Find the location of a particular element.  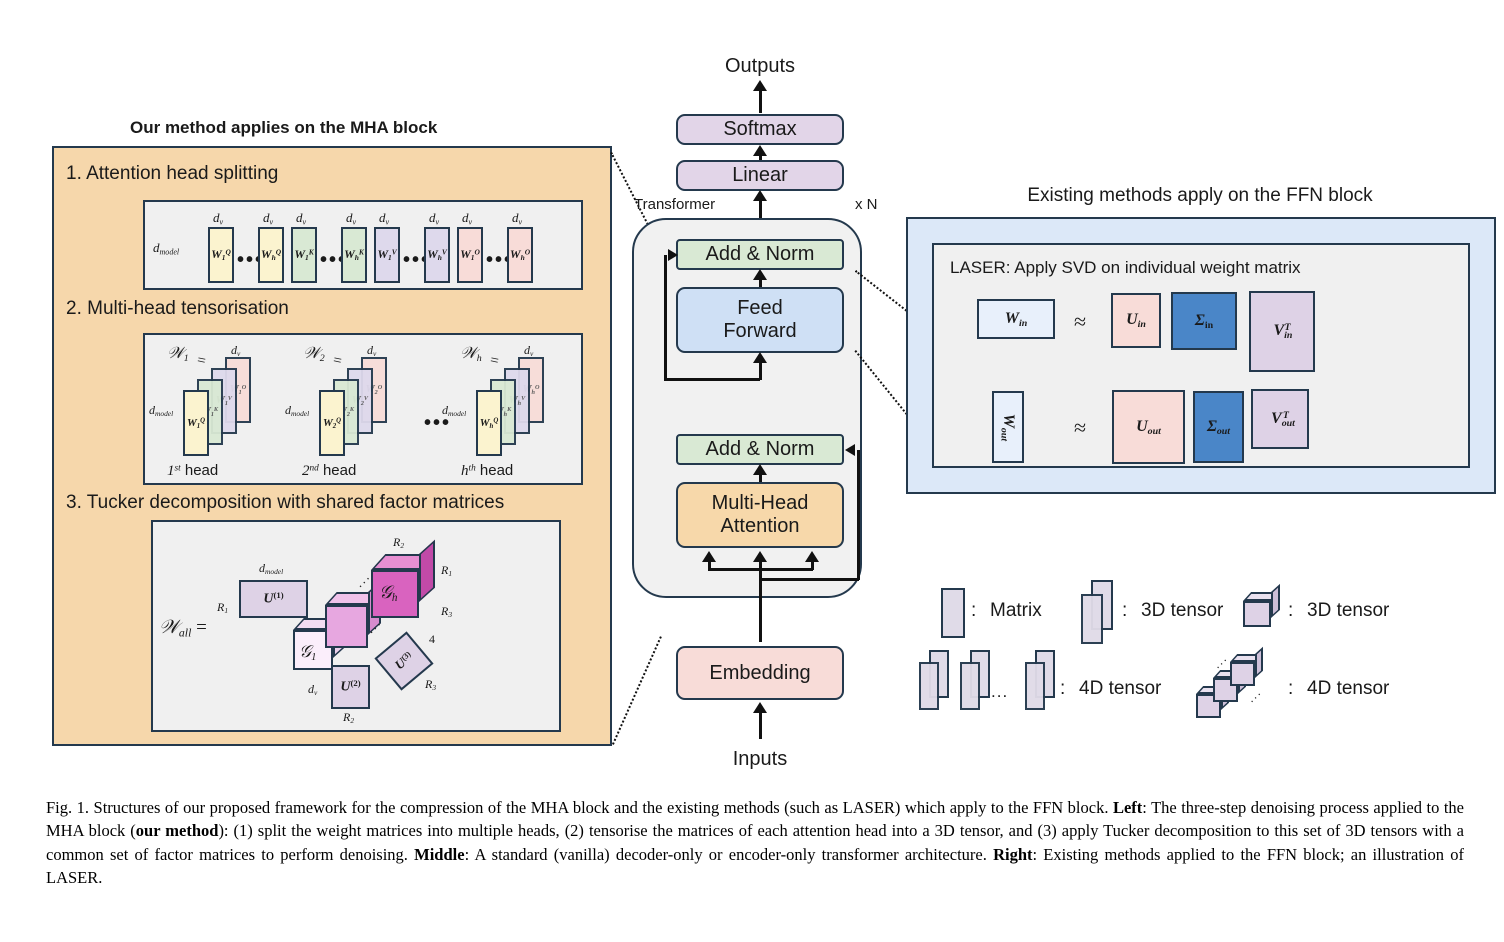

matrix-woh: WhO is located at coordinates (520, 255).